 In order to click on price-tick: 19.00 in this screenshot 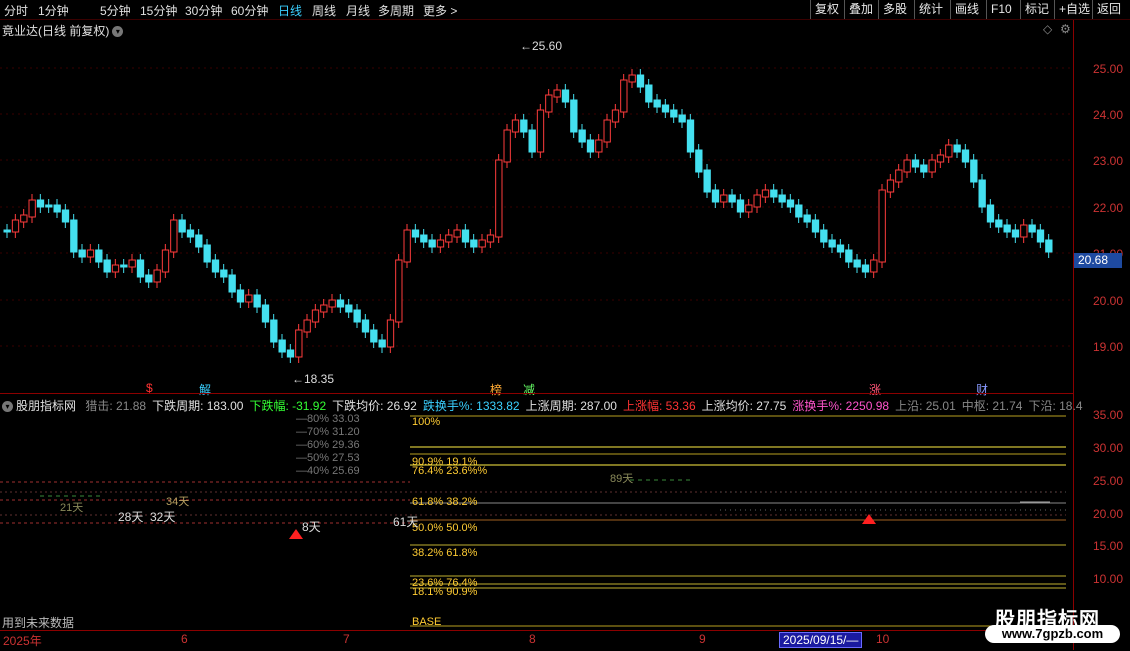, I will do `click(1107, 347)`.